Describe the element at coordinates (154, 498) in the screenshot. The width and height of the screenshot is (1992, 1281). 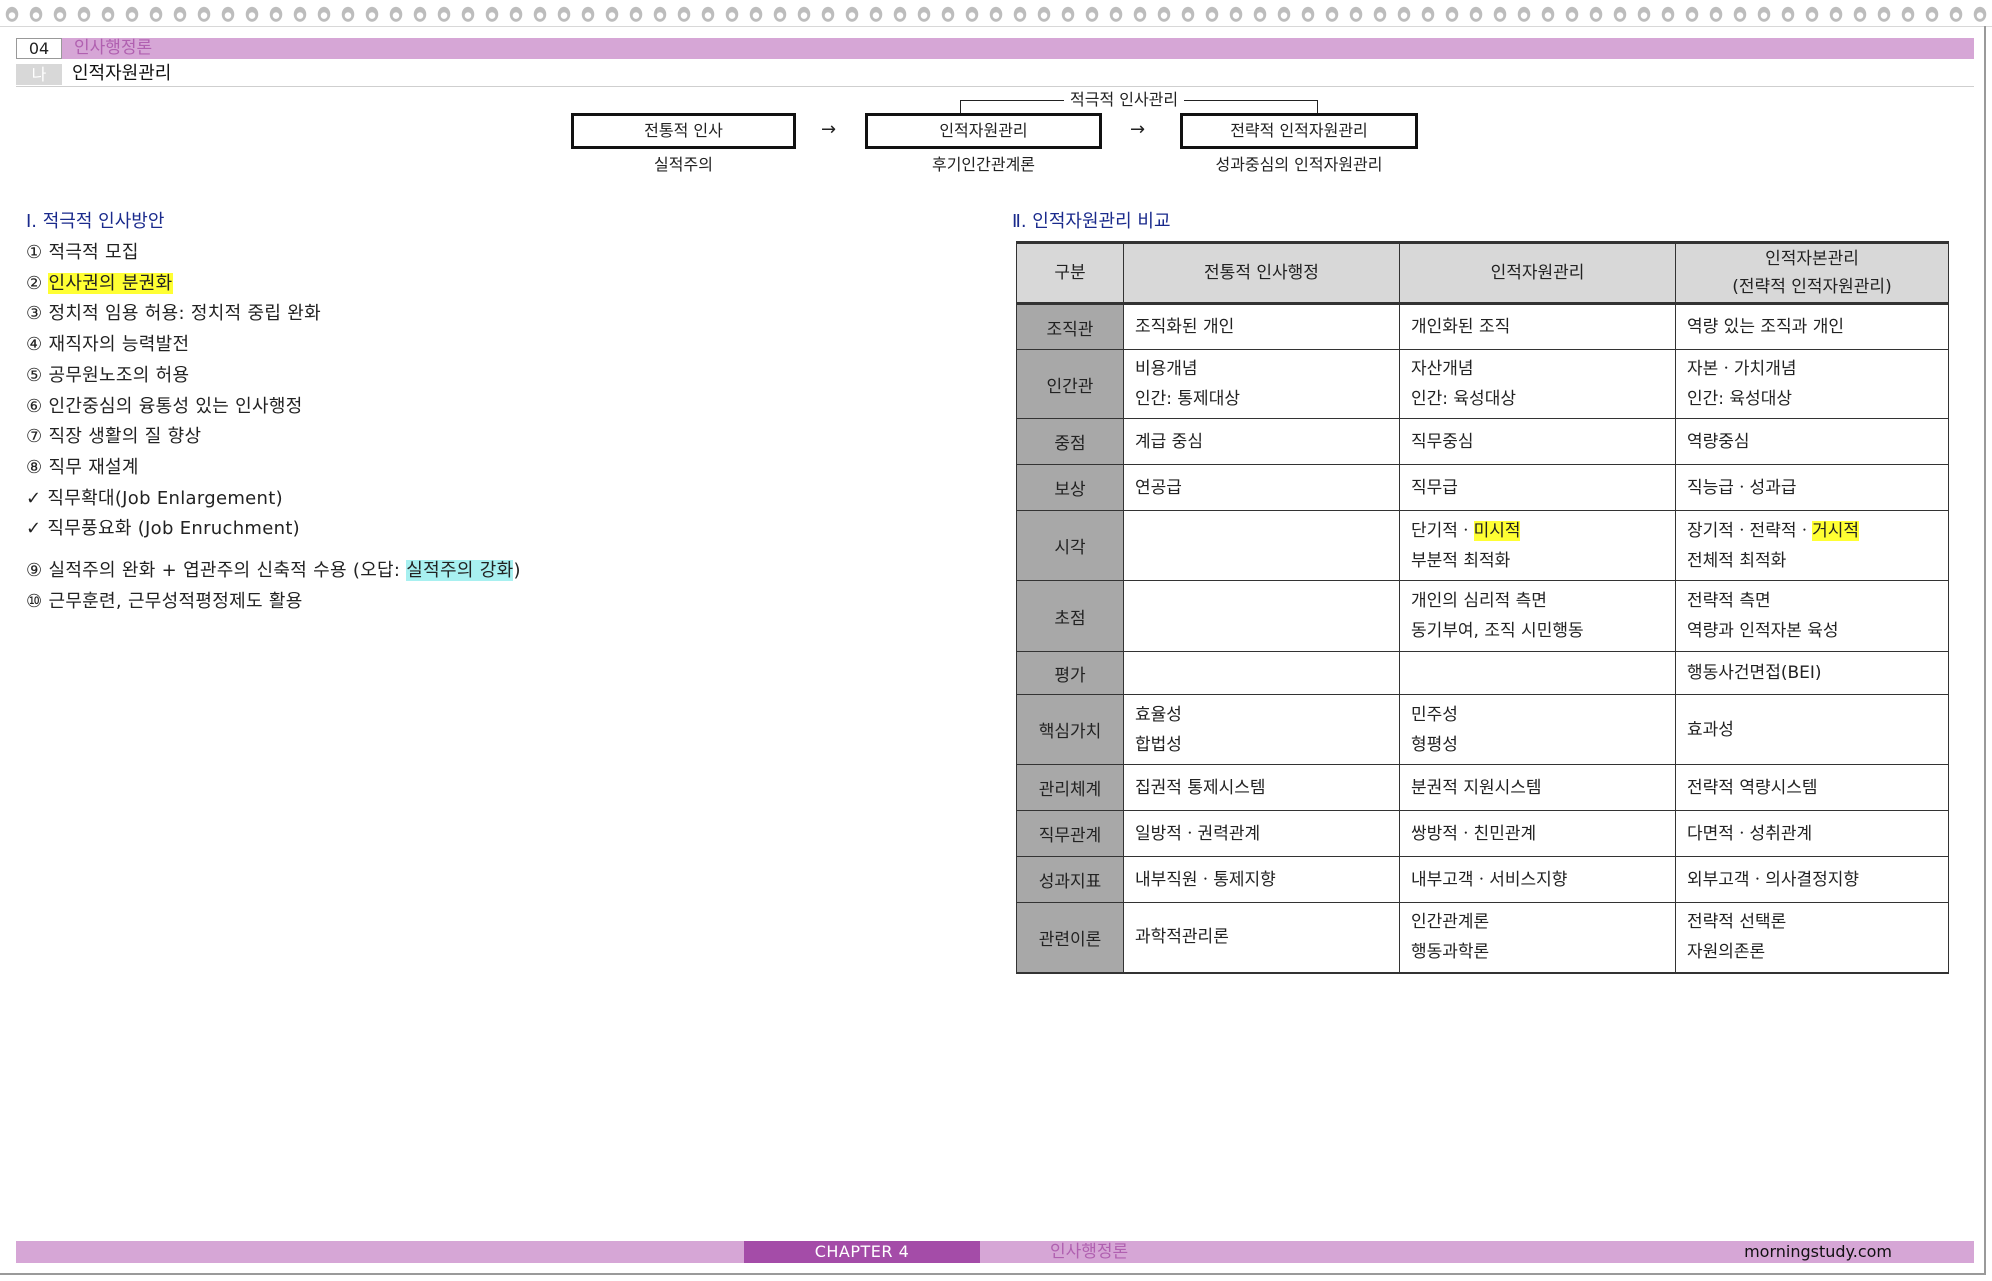
I see `list-item: ✓ 직무확대(Job Enlargement)` at that location.